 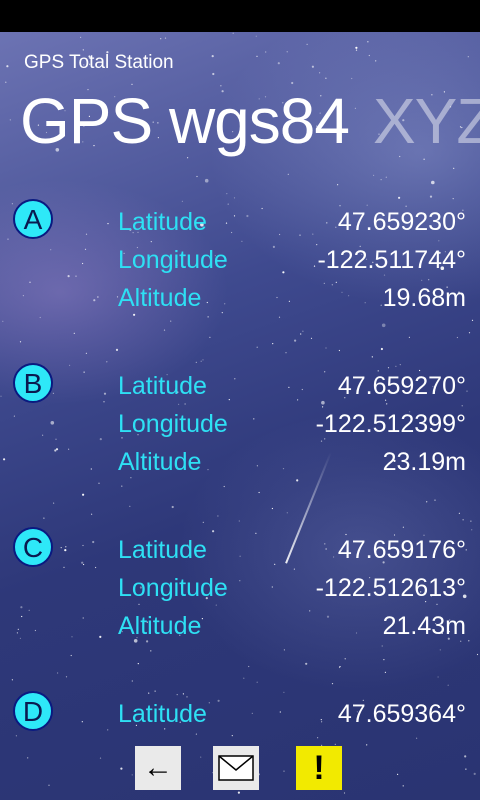 I want to click on app-bar: ← !, so click(x=240, y=770).